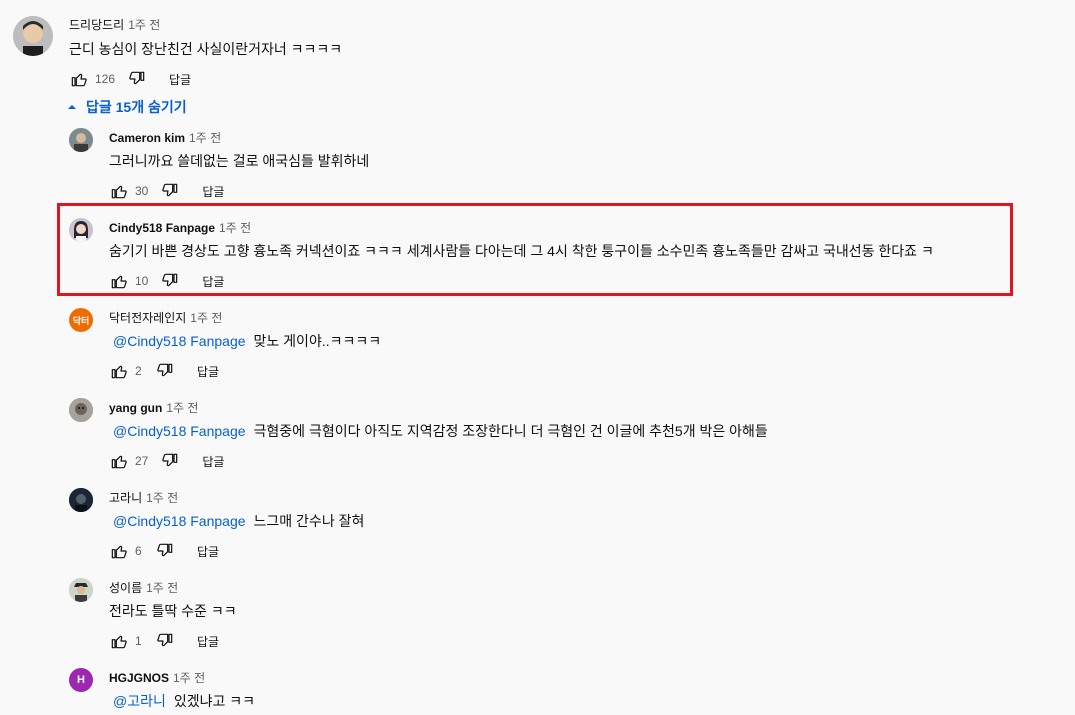 This screenshot has height=715, width=1075. I want to click on avatar-reply: 닥터, so click(81, 320).